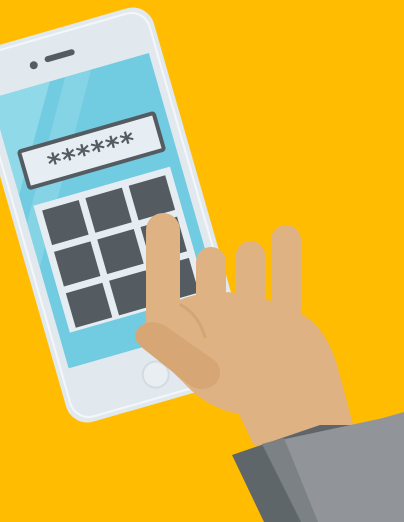 The image size is (404, 522). I want to click on ring-finger, so click(250, 282).